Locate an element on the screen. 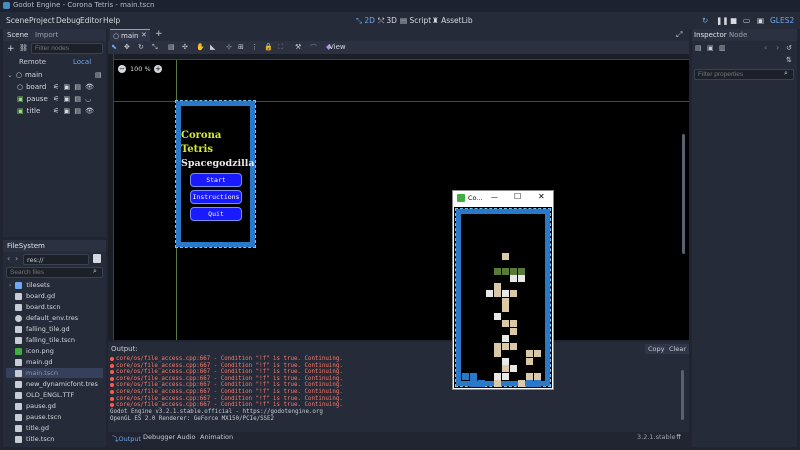 Image resolution: width=800 pixels, height=450 pixels. fs-file: board.tscn is located at coordinates (37, 307).